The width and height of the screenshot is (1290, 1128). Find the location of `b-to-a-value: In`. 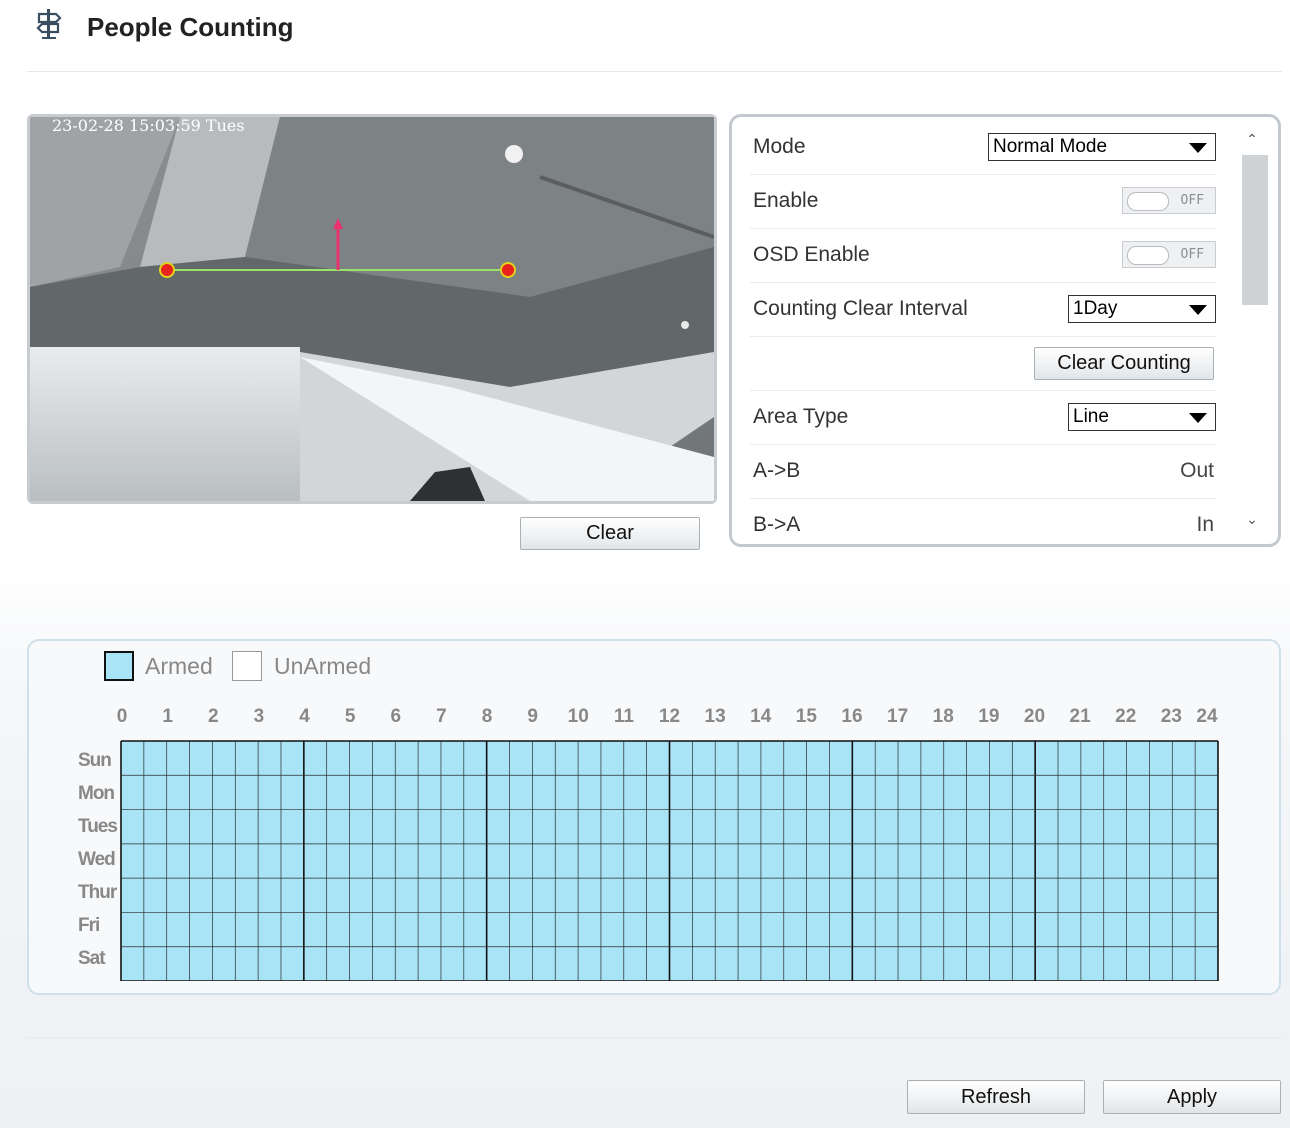

b-to-a-value: In is located at coordinates (1205, 524).